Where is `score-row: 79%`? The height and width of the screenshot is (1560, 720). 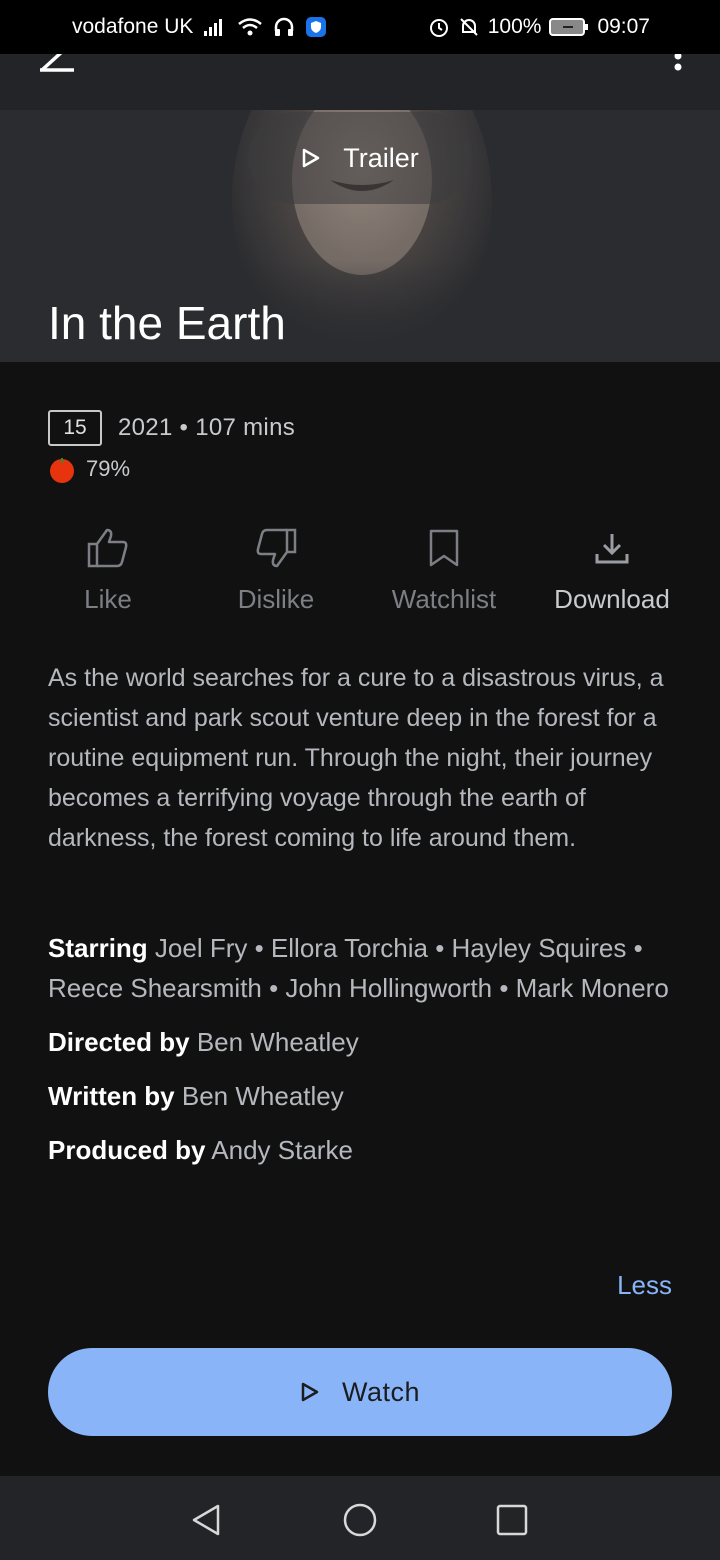 score-row: 79% is located at coordinates (89, 469).